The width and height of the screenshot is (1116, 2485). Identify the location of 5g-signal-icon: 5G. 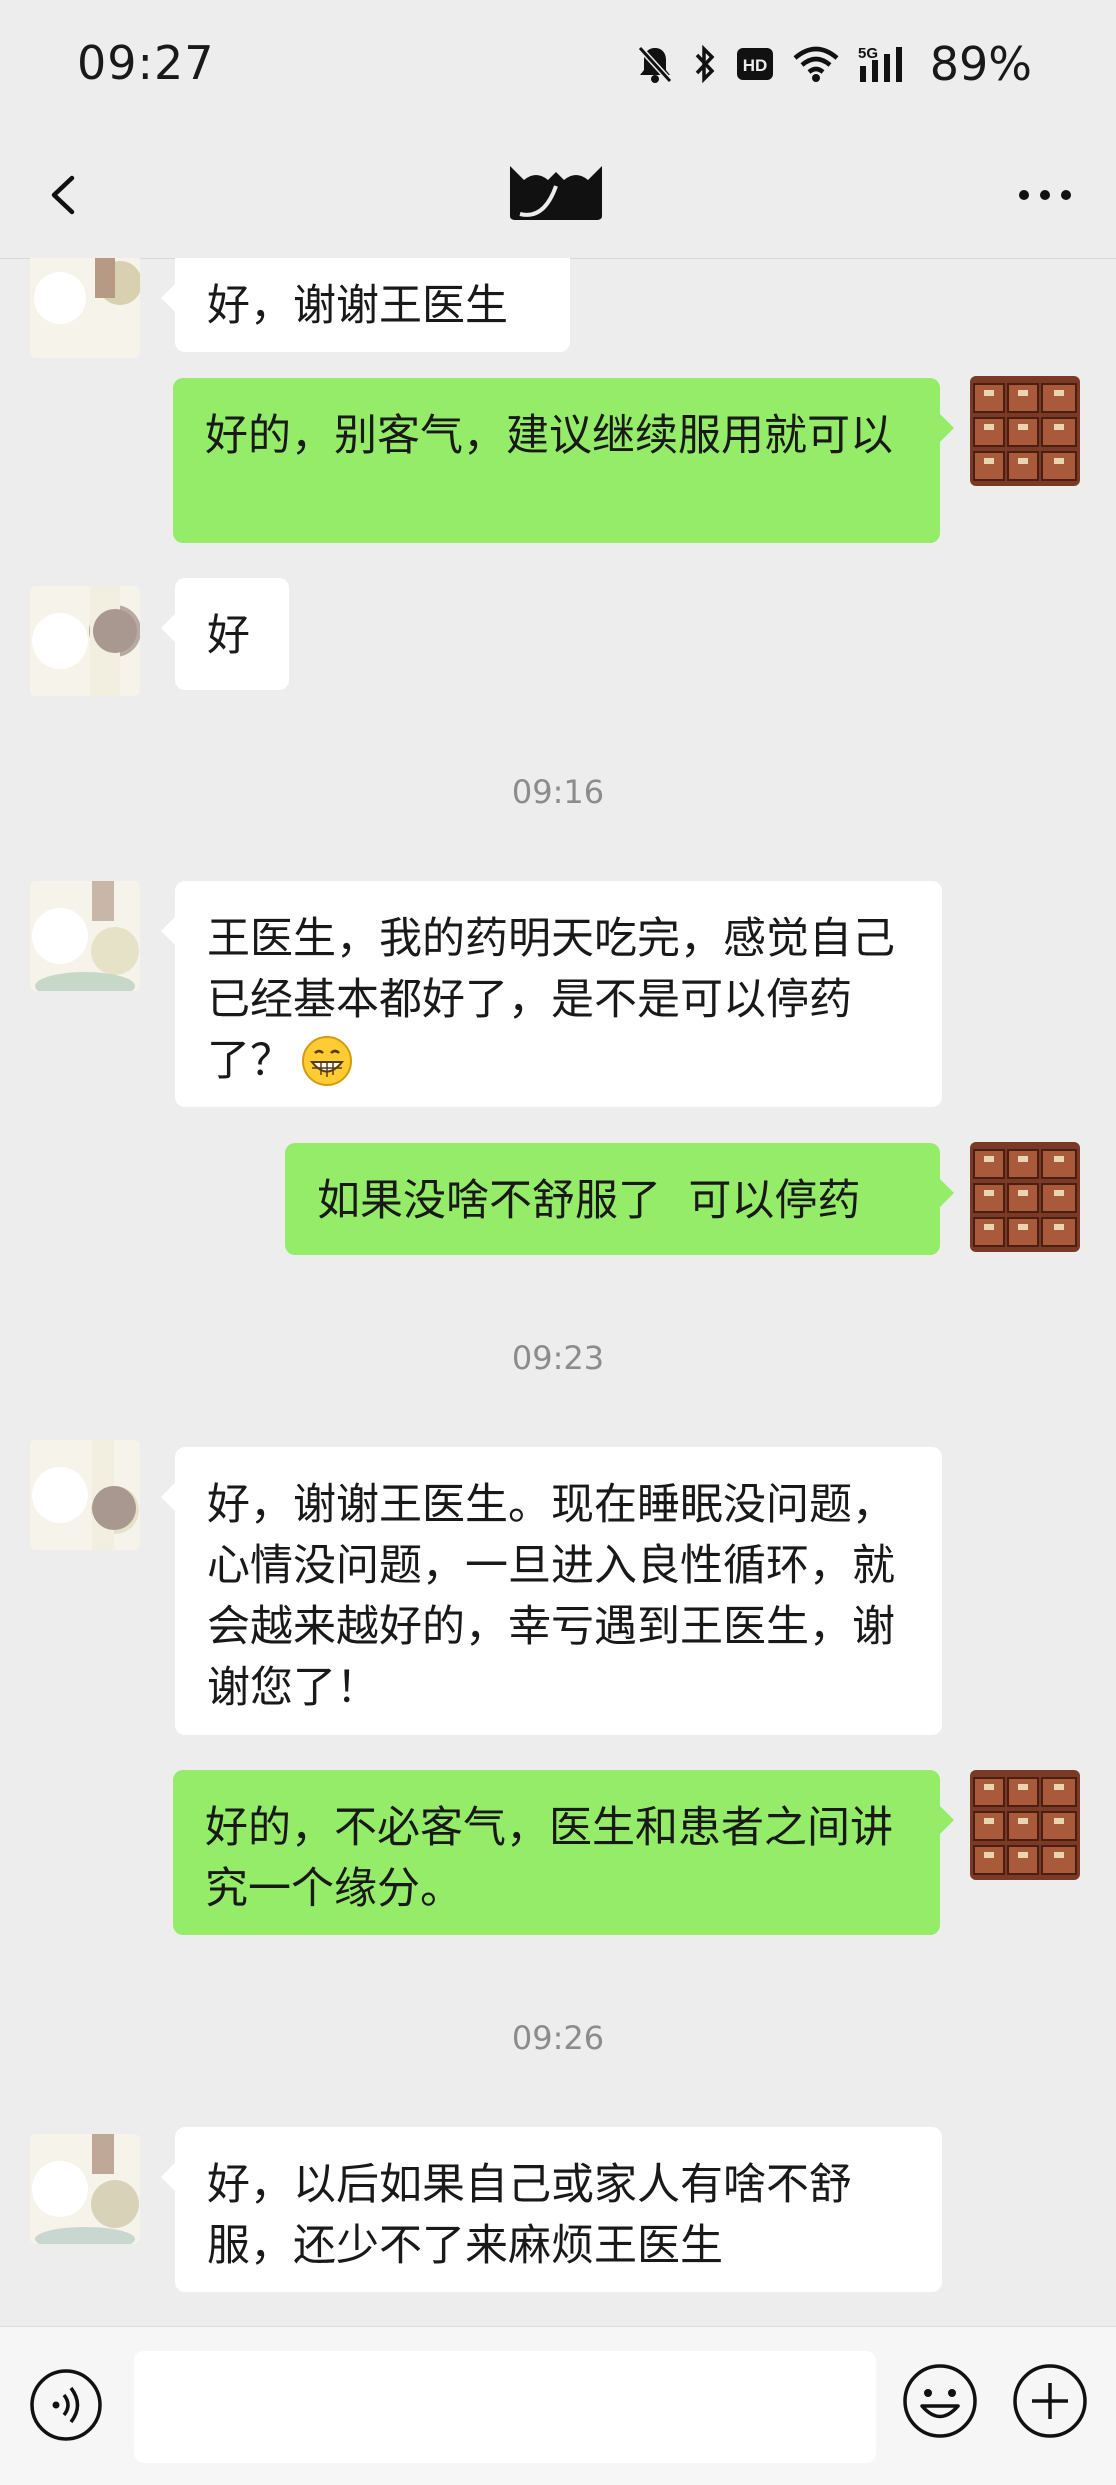
(883, 64).